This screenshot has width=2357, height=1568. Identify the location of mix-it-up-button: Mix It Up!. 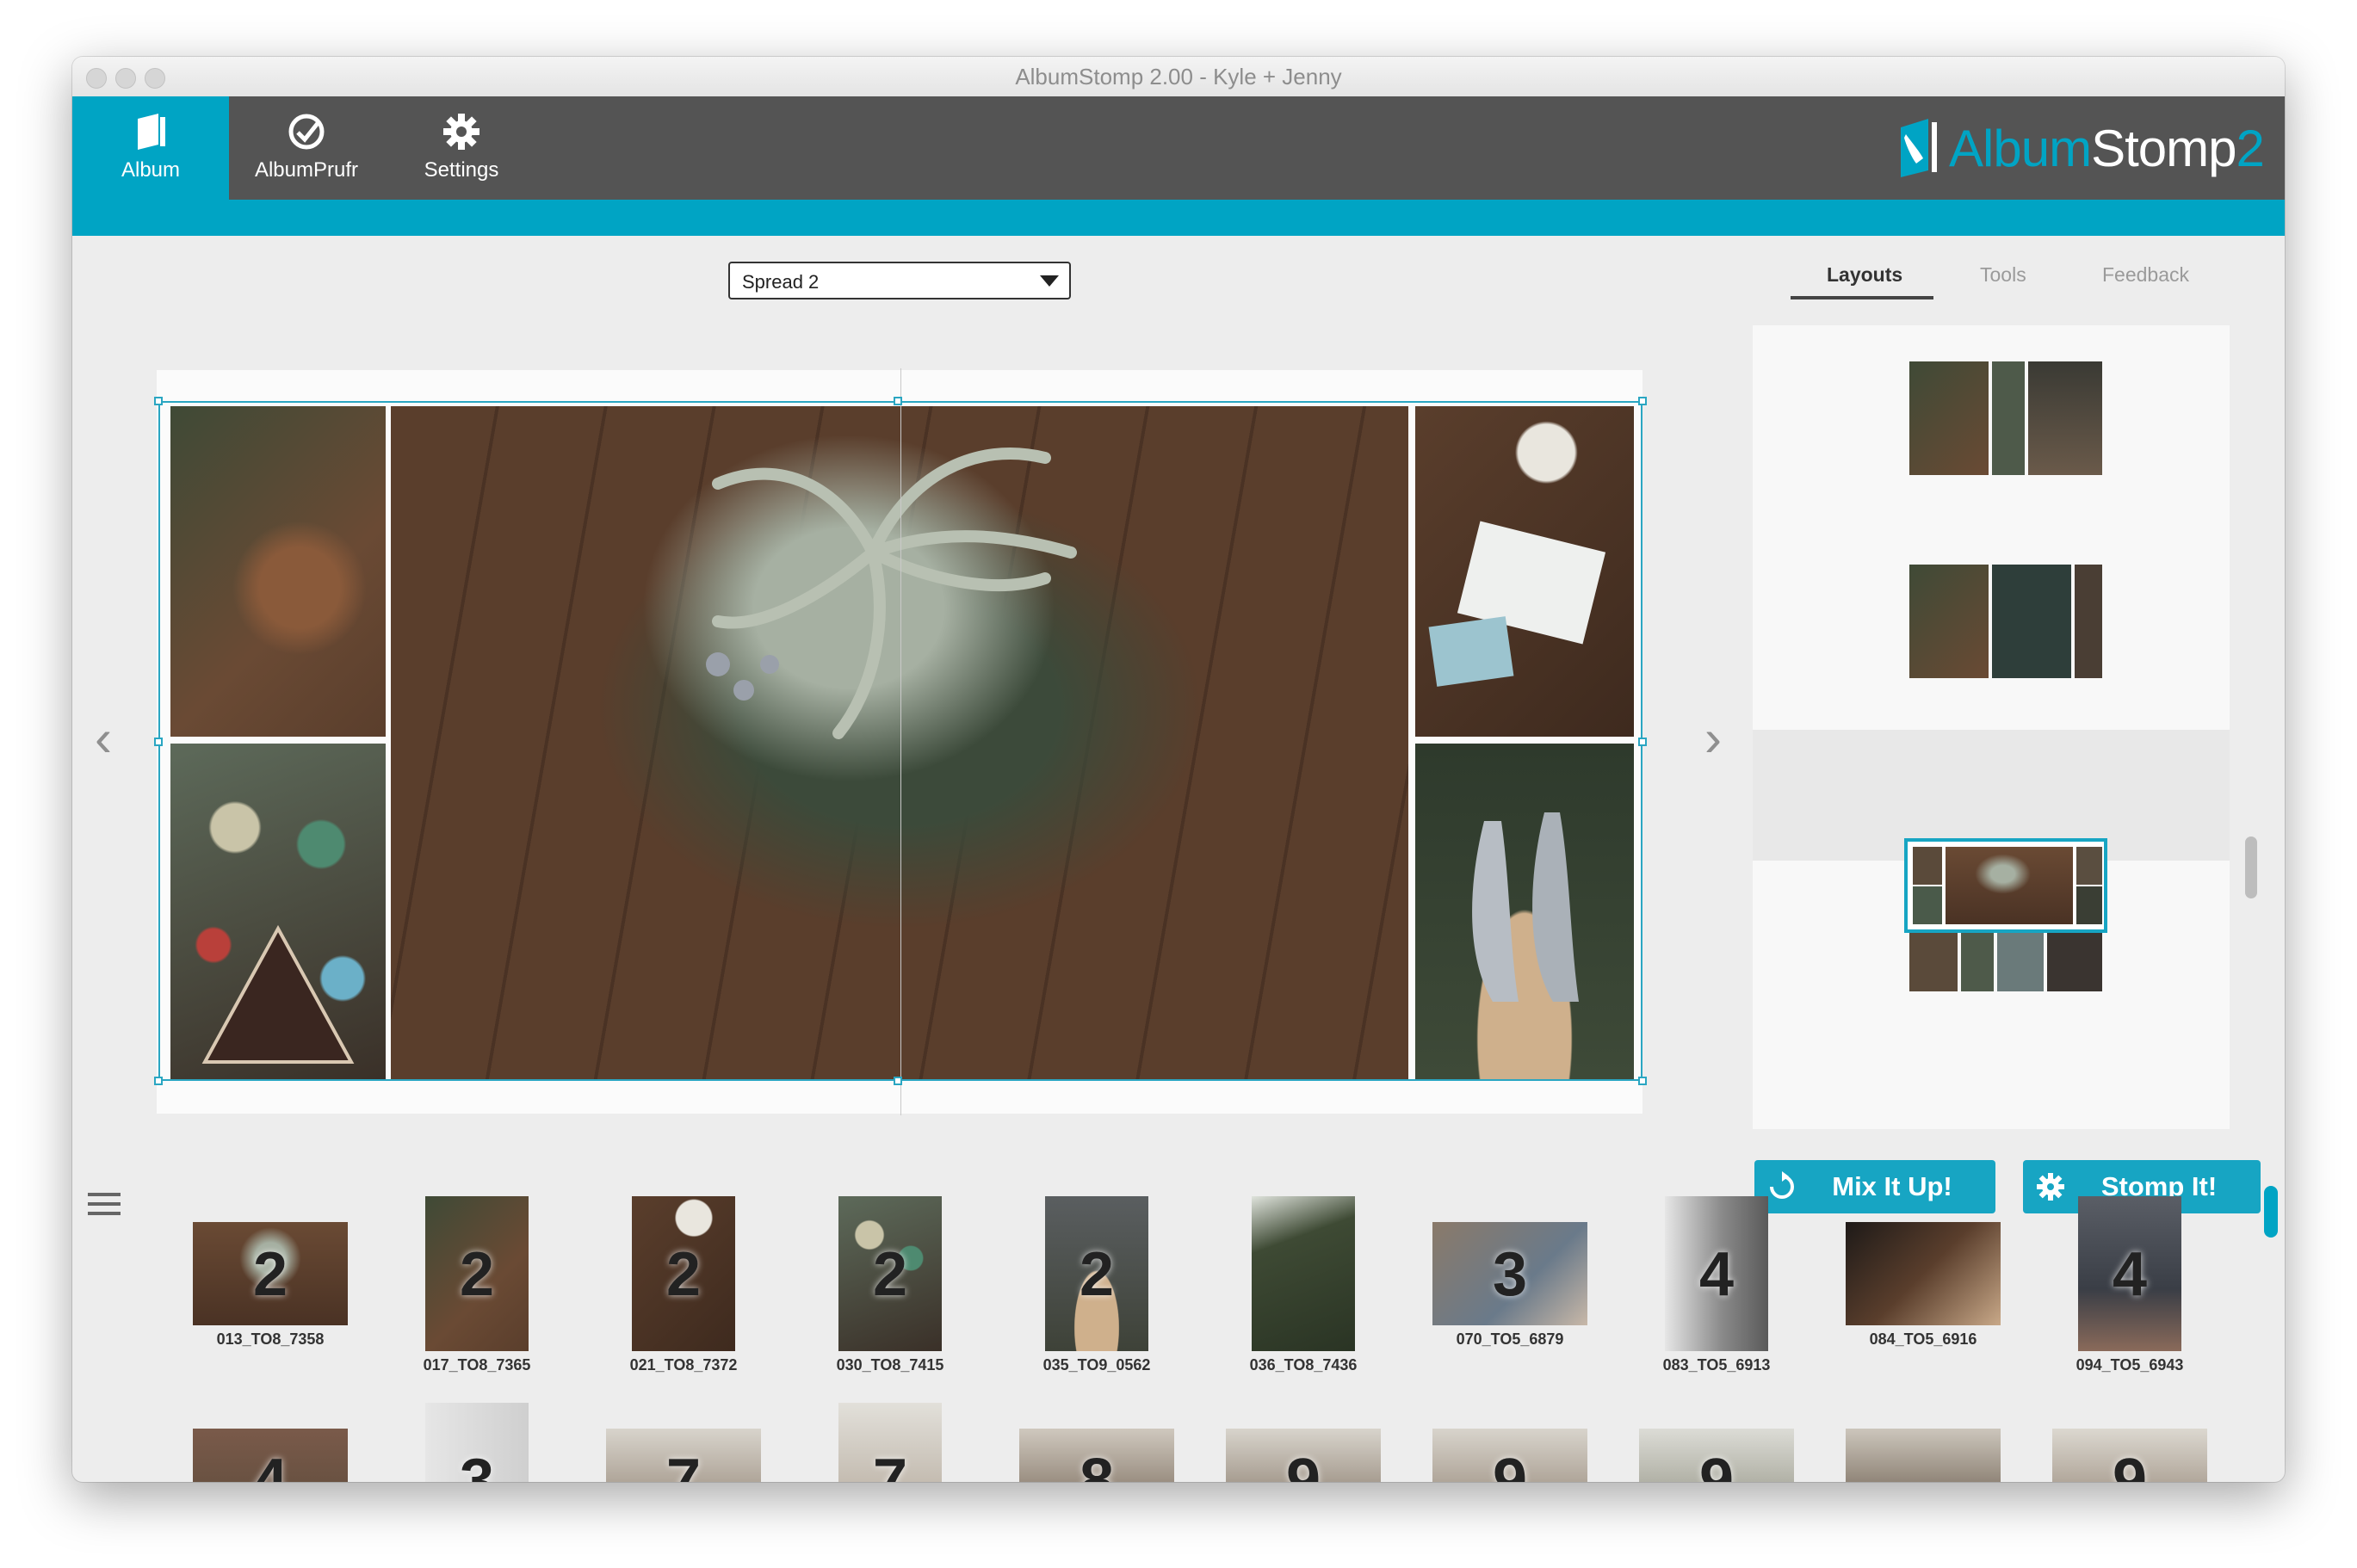
(1874, 1186).